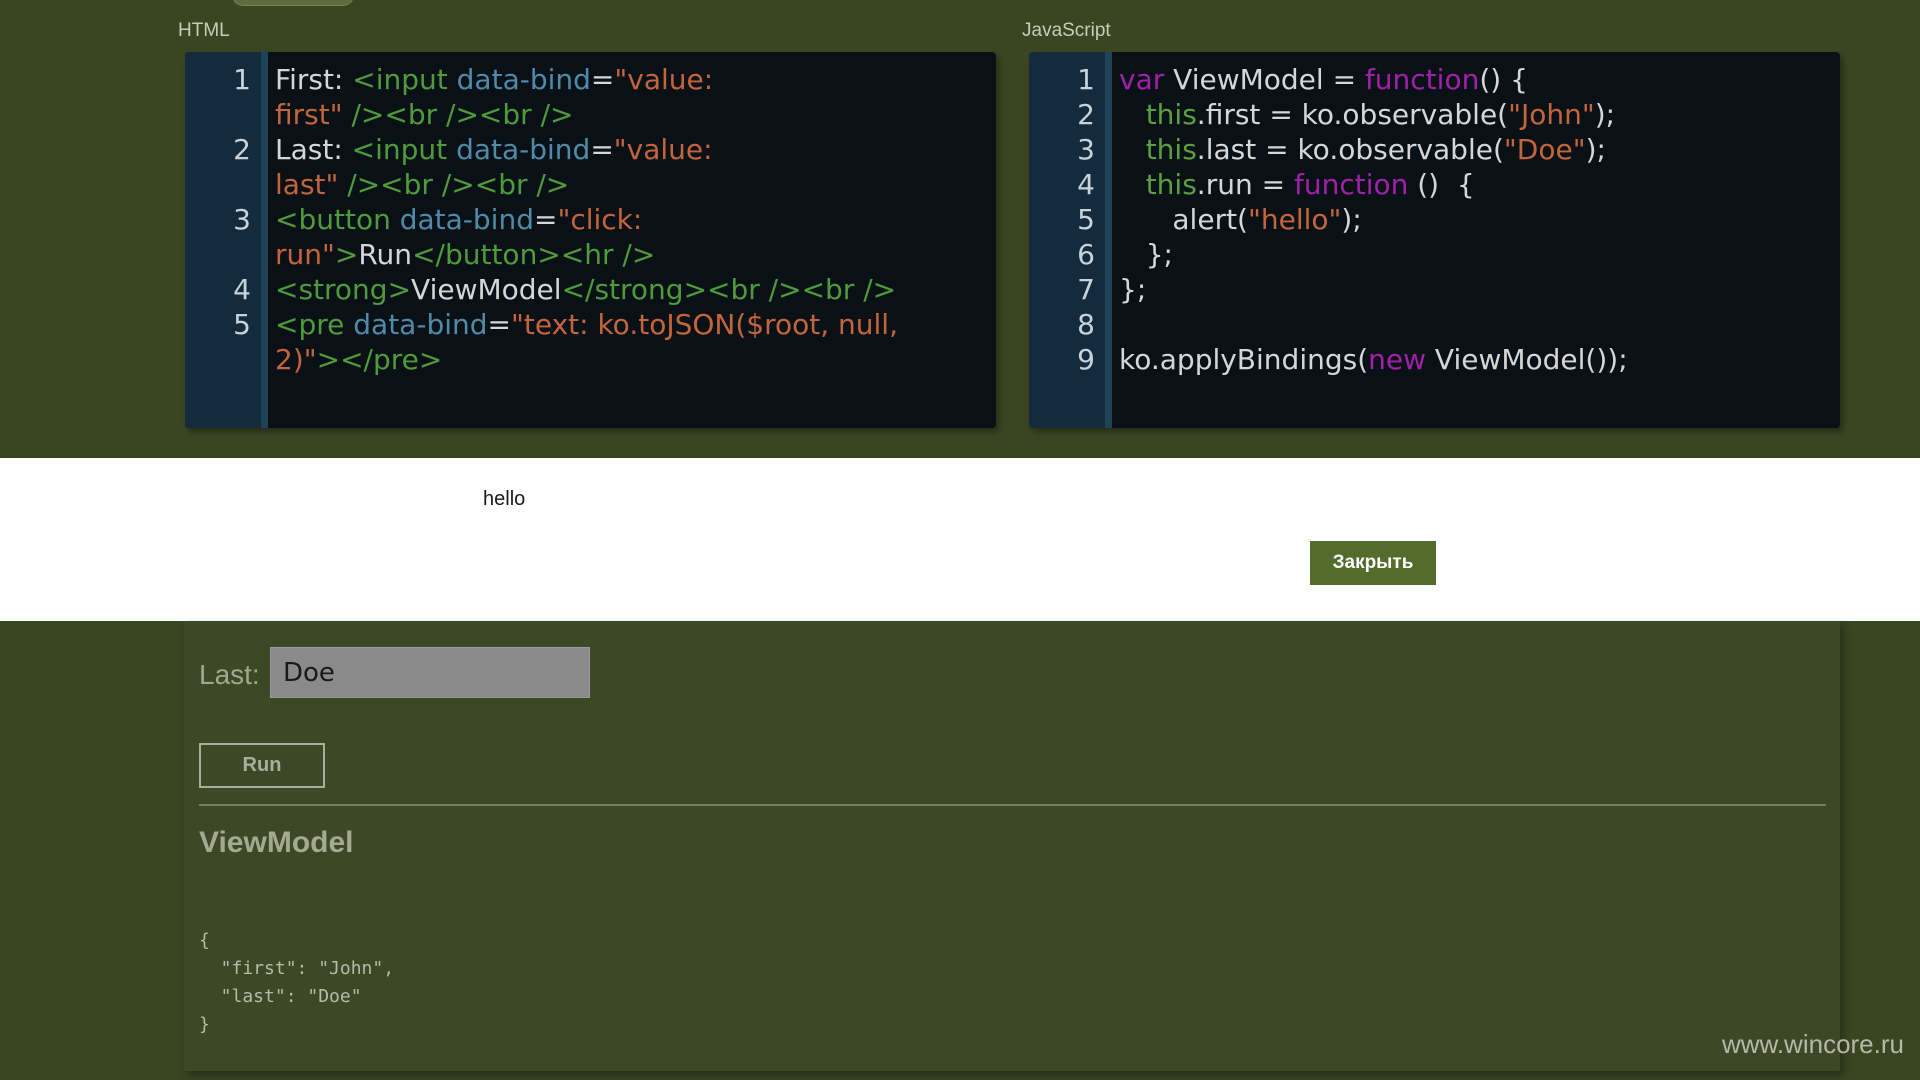  What do you see at coordinates (297, 982) in the screenshot?
I see `viewmodel-json-output: { "first": "John", "last": "Doe" }` at bounding box center [297, 982].